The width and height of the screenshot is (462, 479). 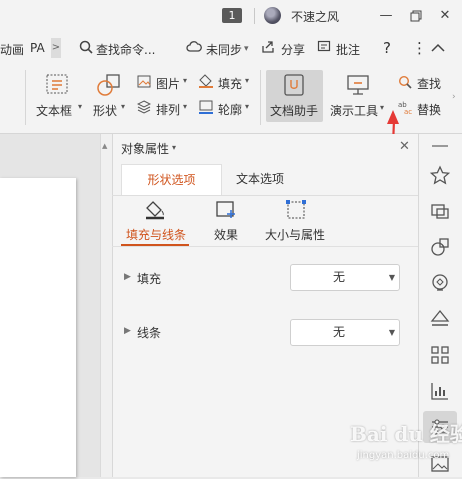 I want to click on avatar, so click(x=272, y=15).